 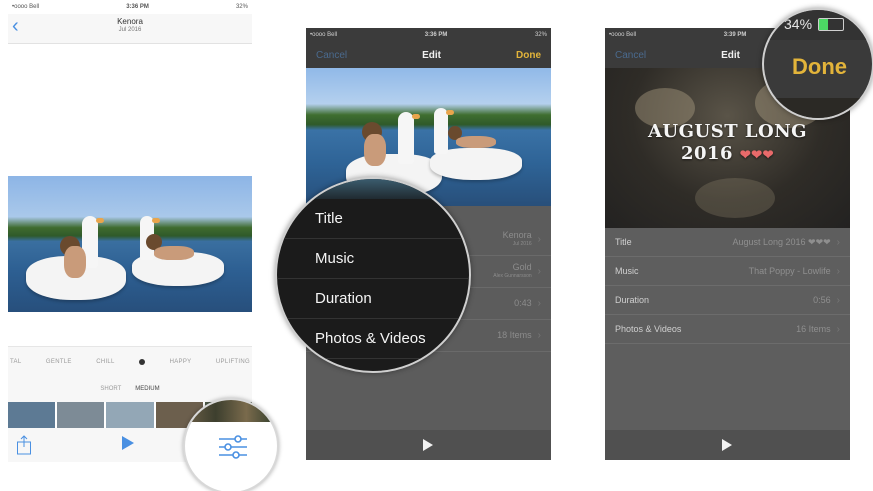 I want to click on movie-title-line1: AUGUST LONG, so click(x=727, y=131).